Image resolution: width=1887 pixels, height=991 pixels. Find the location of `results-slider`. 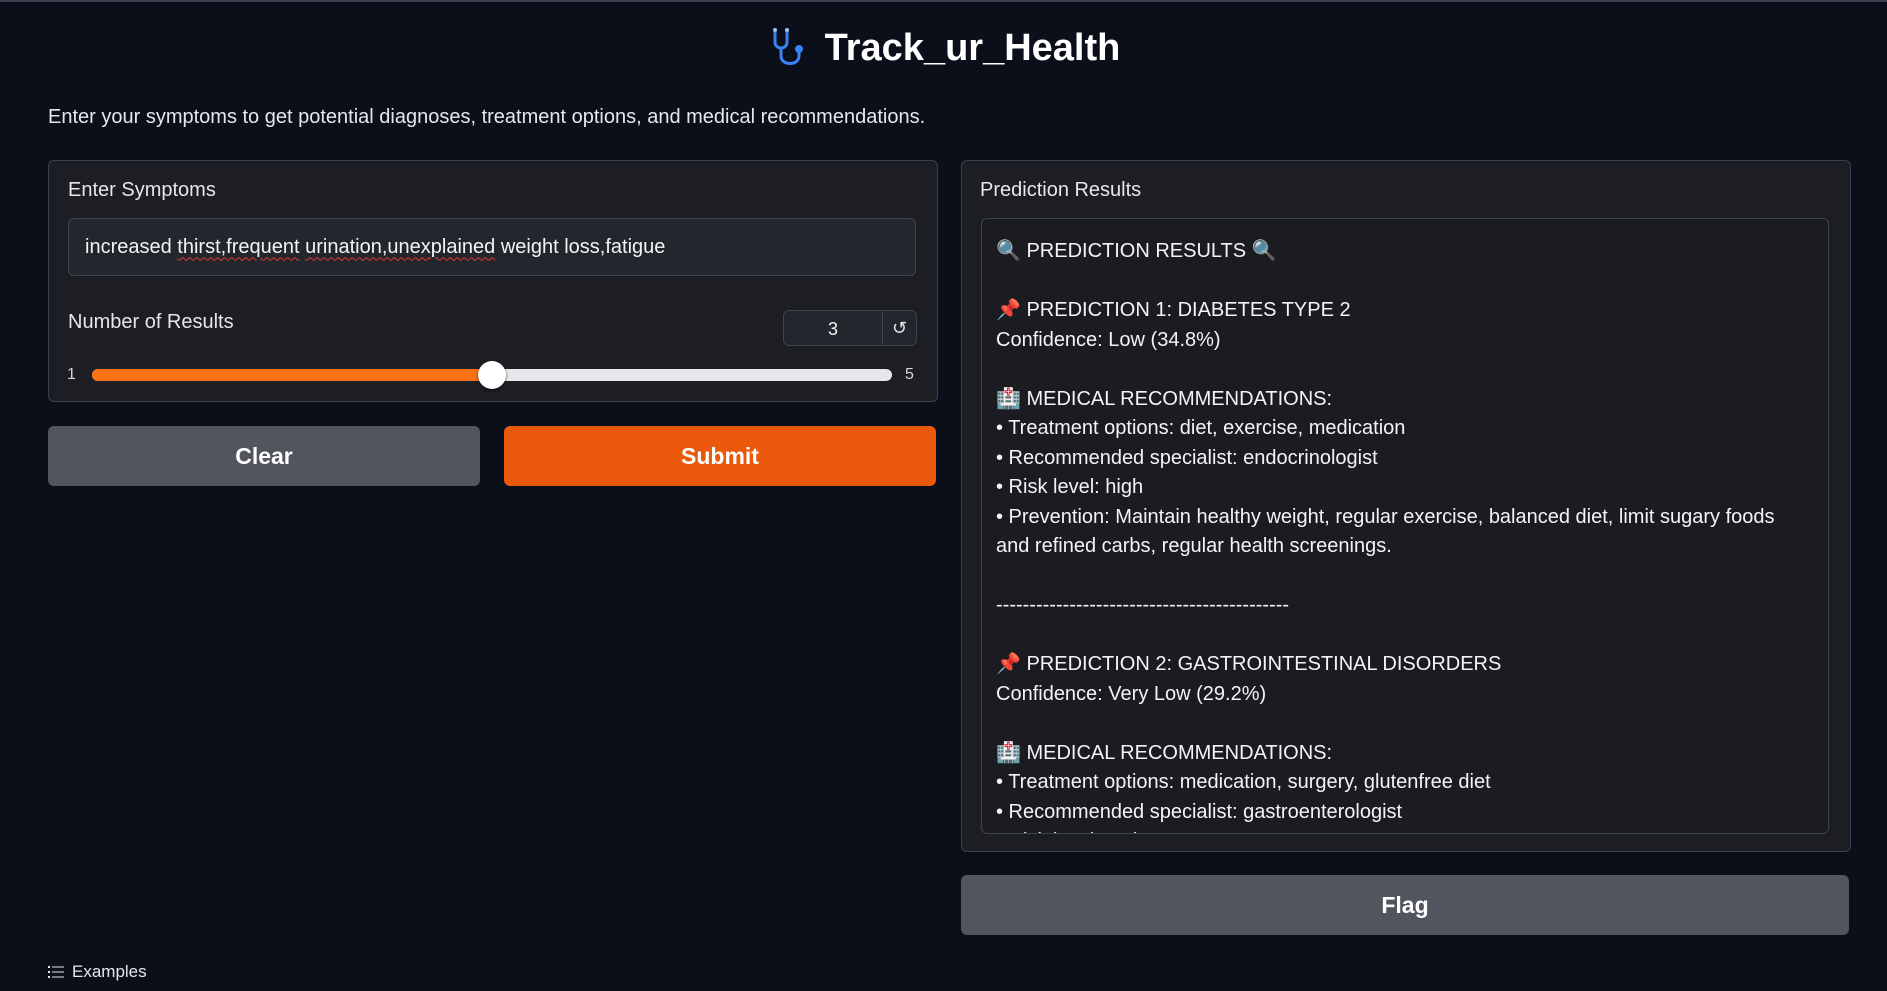

results-slider is located at coordinates (492, 375).